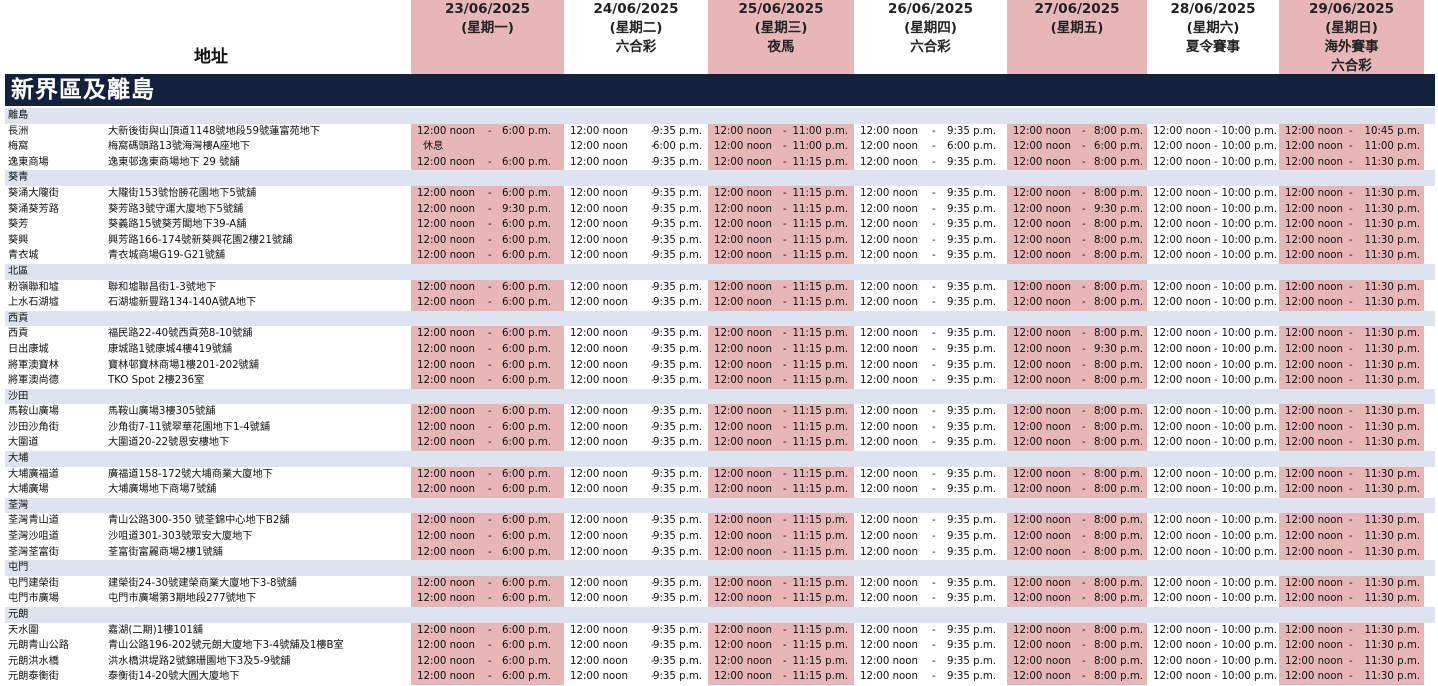 This screenshot has width=1438, height=686. Describe the element at coordinates (182, 193) in the screenshot. I see `shop-address: 大隴街153號怡勝花園地下5號舖` at that location.